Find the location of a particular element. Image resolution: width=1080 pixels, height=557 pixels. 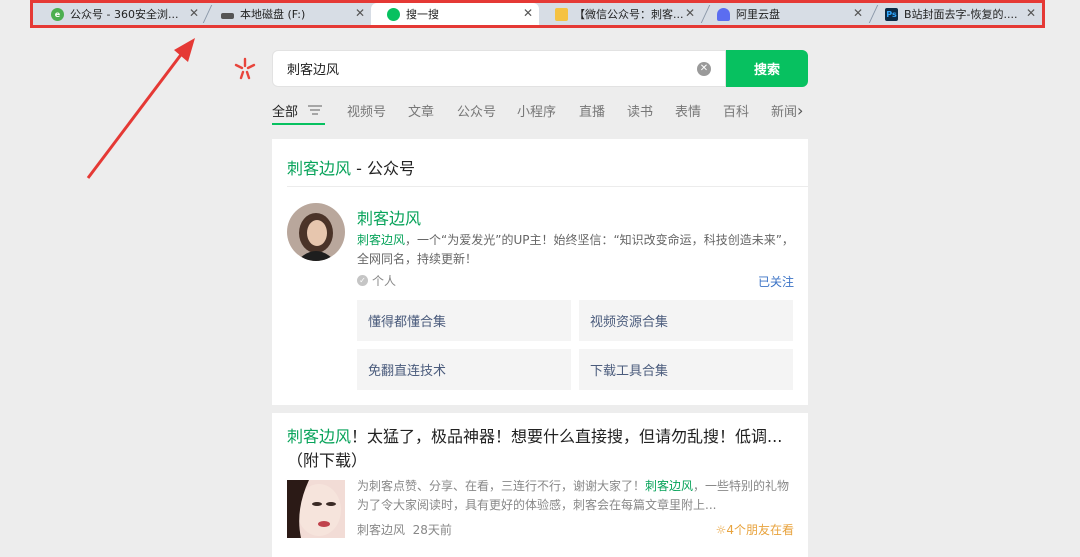

article-meta: 刺客边风 28天前 is located at coordinates (404, 530).